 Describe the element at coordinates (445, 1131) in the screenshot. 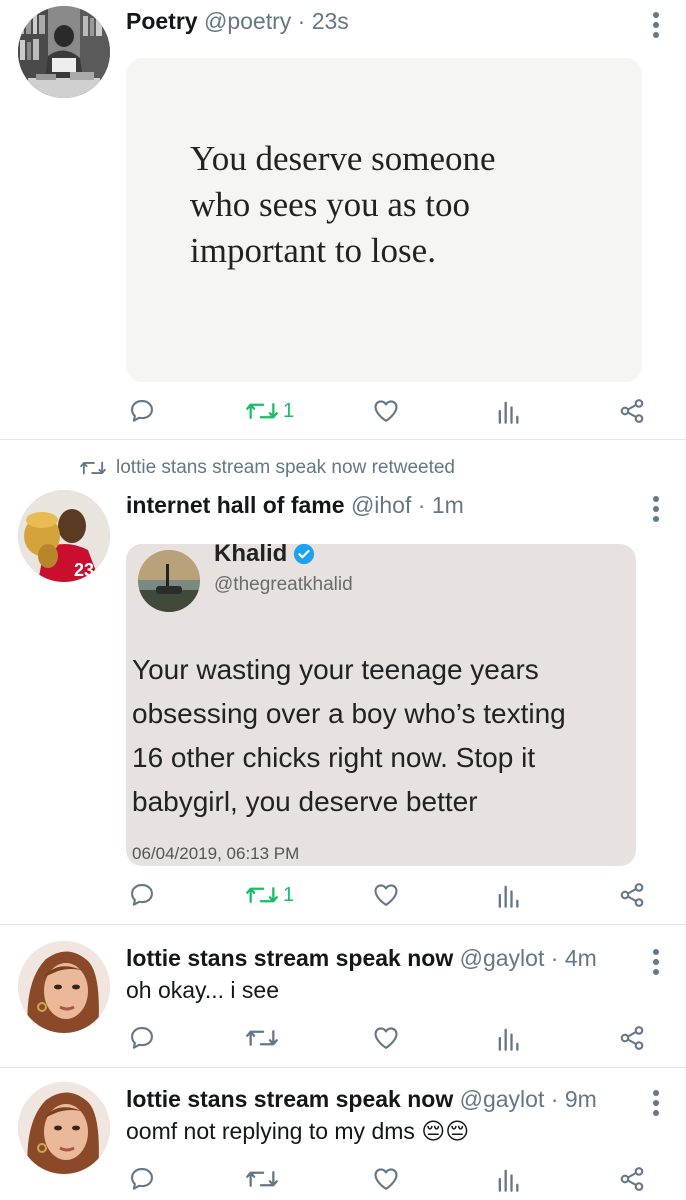

I see `pensive-face-emoji: 😔😔` at that location.